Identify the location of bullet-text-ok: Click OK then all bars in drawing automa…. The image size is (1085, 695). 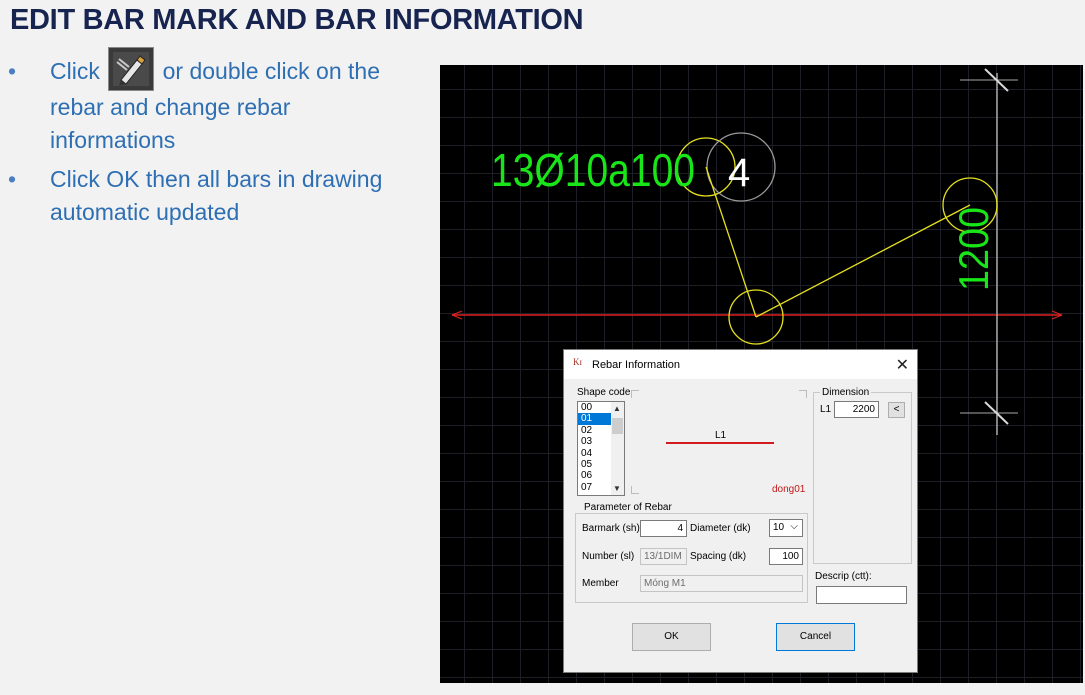
(216, 195).